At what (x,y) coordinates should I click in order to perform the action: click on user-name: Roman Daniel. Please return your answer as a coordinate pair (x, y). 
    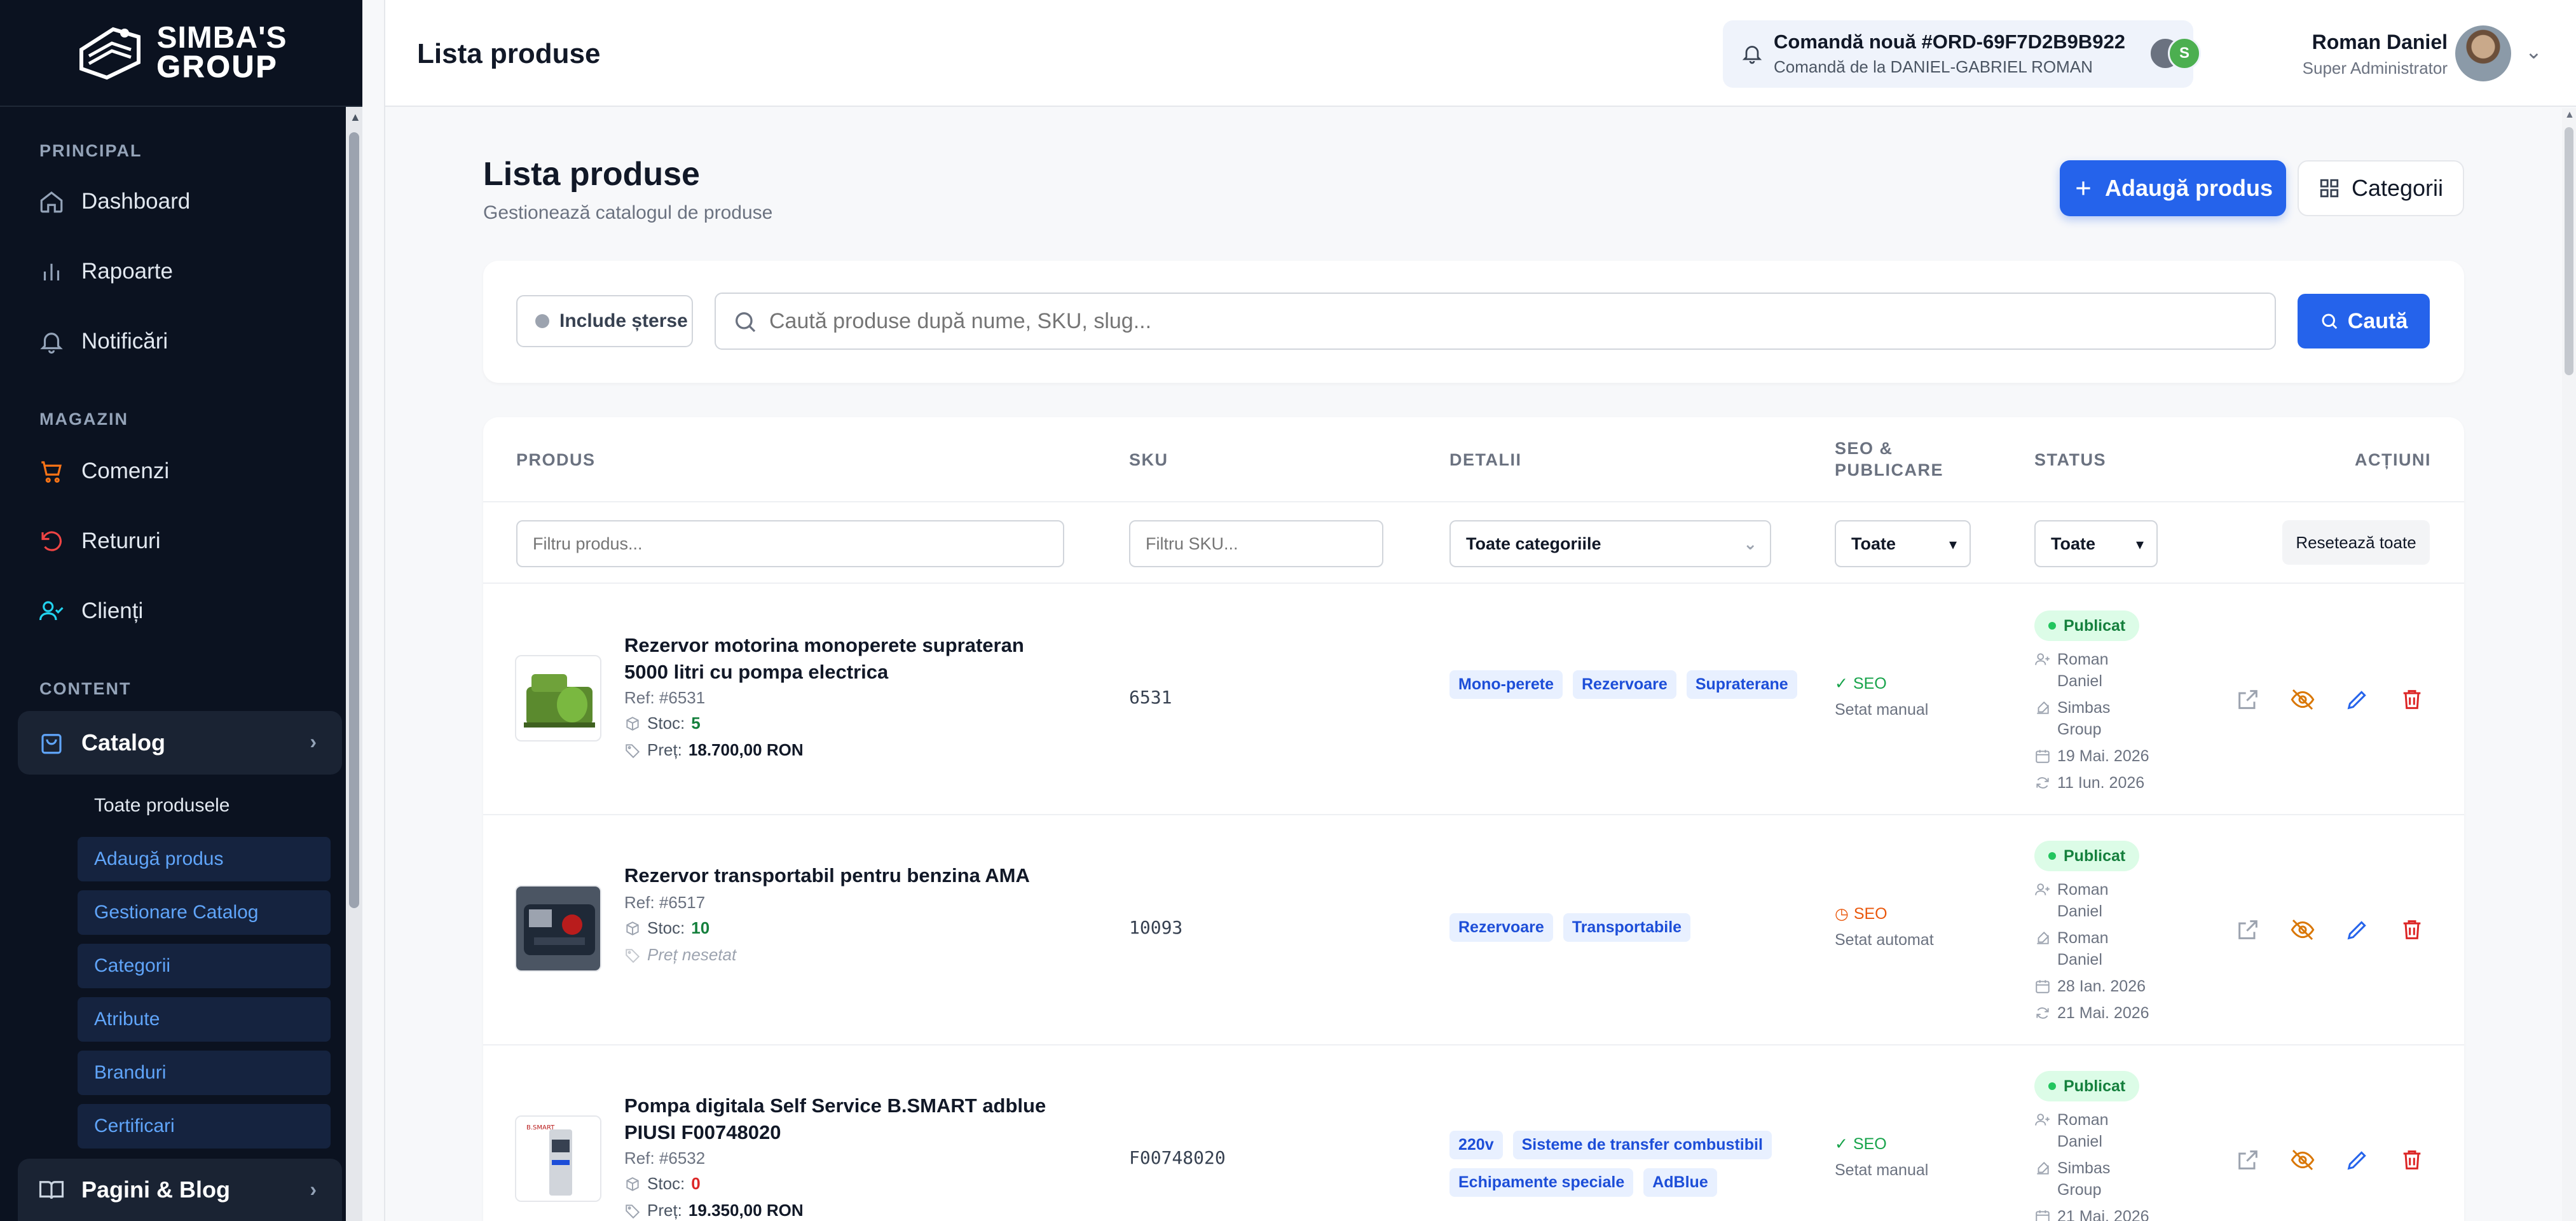
    Looking at the image, I should click on (2368, 43).